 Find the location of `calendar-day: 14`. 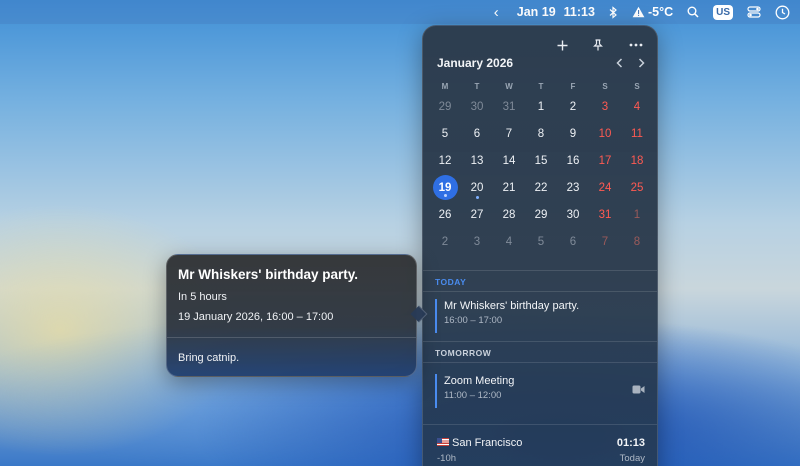

calendar-day: 14 is located at coordinates (509, 160).